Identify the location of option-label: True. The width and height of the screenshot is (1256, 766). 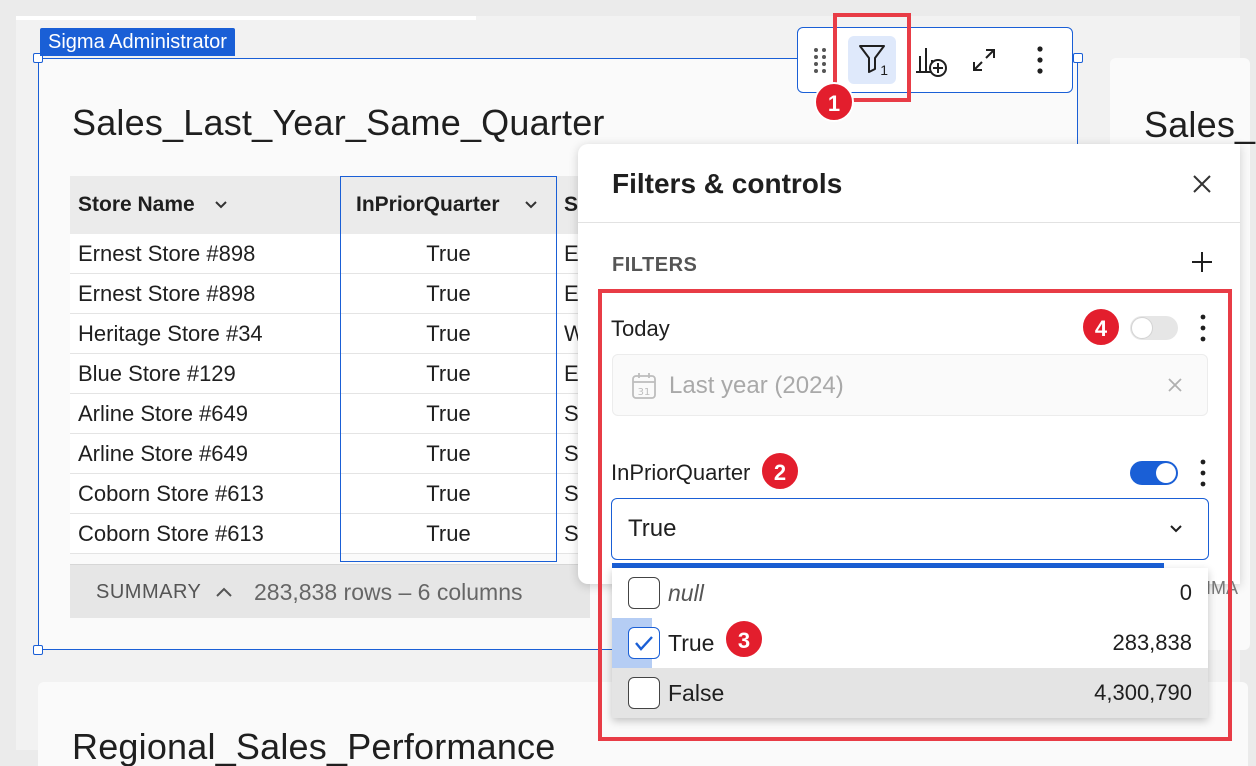
(691, 643).